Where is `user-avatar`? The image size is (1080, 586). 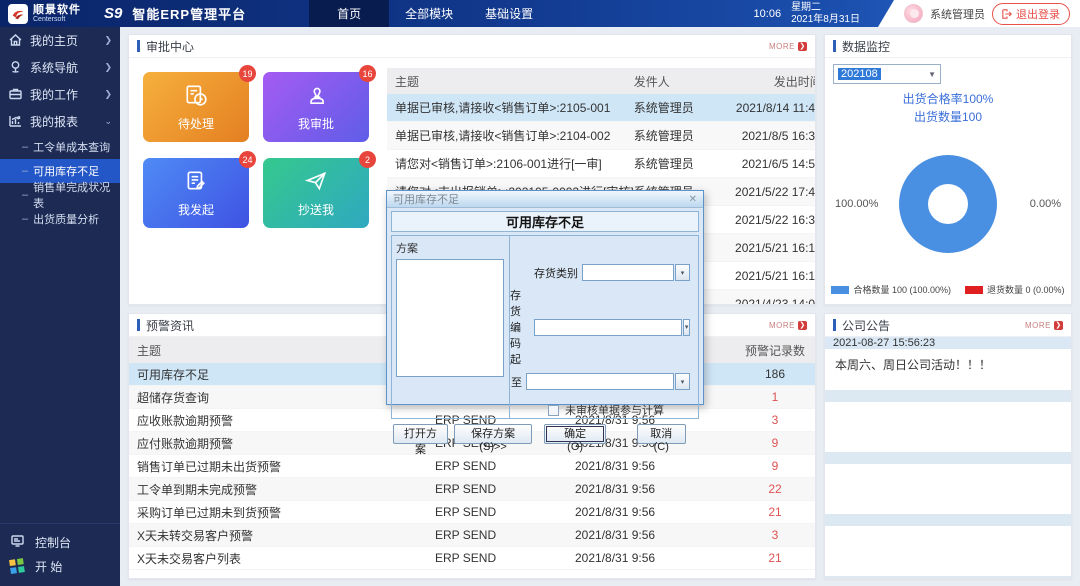 user-avatar is located at coordinates (913, 13).